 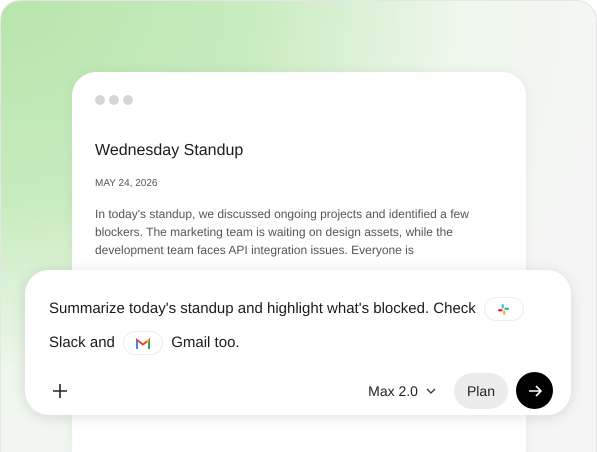 I want to click on add-icon, so click(x=60, y=391).